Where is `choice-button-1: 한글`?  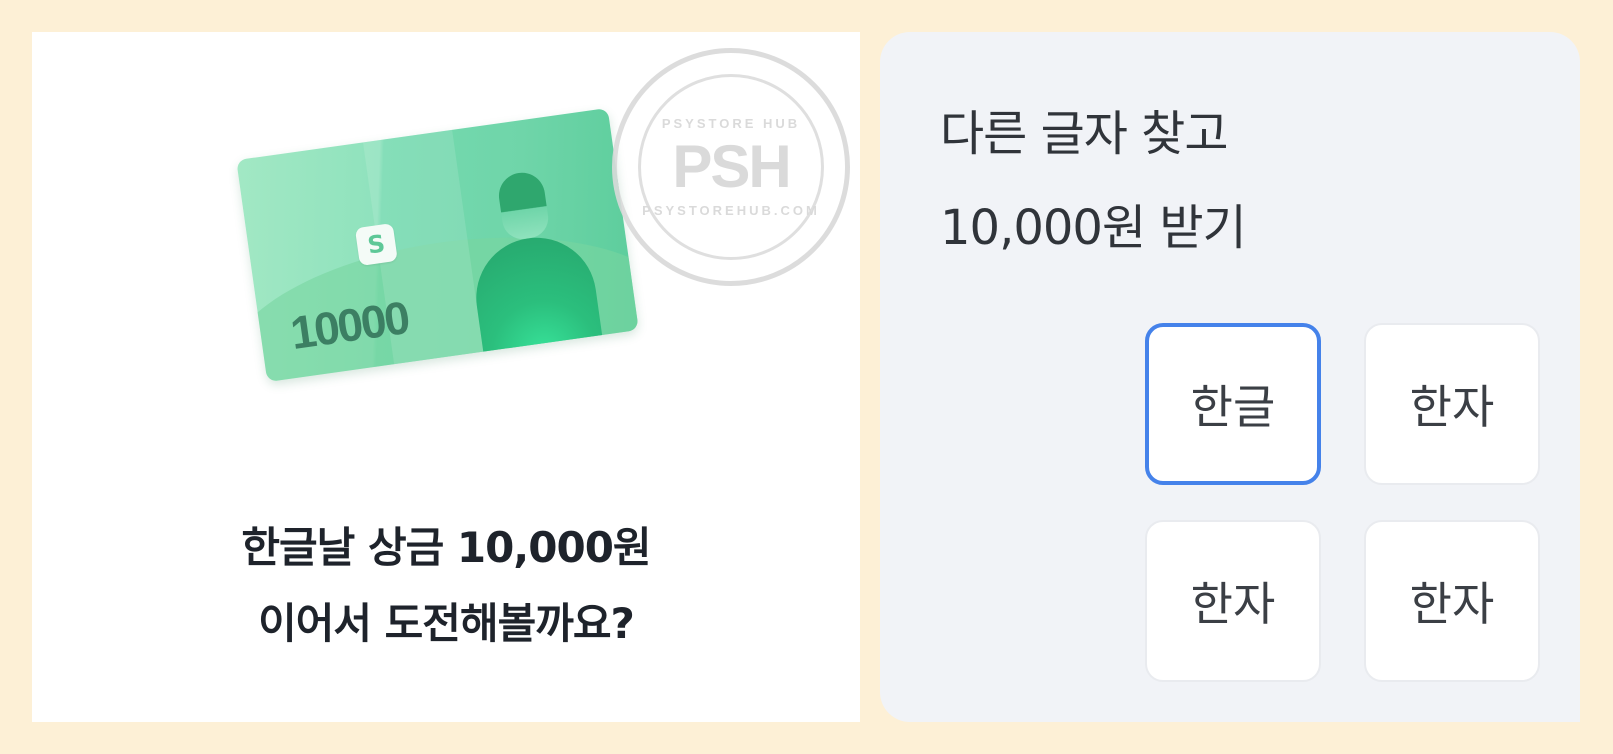
choice-button-1: 한글 is located at coordinates (1233, 404).